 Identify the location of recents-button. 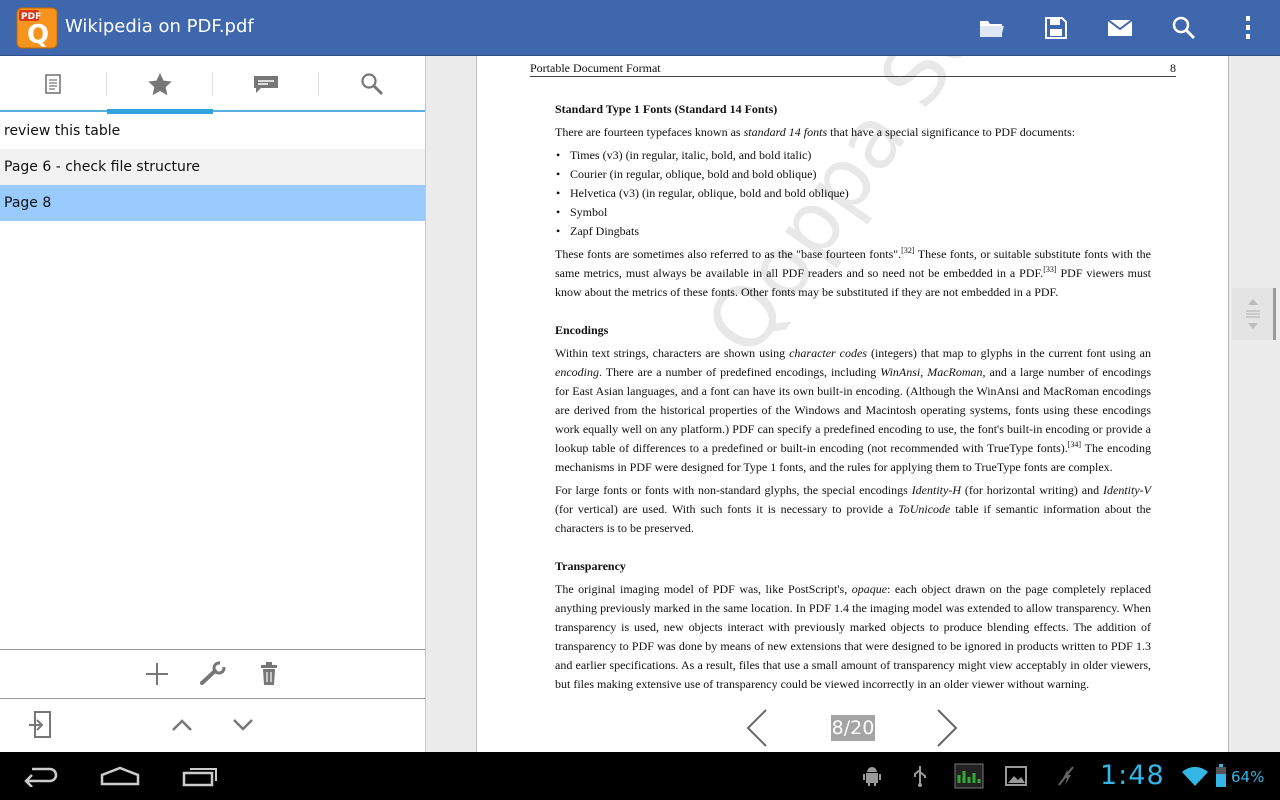
(200, 776).